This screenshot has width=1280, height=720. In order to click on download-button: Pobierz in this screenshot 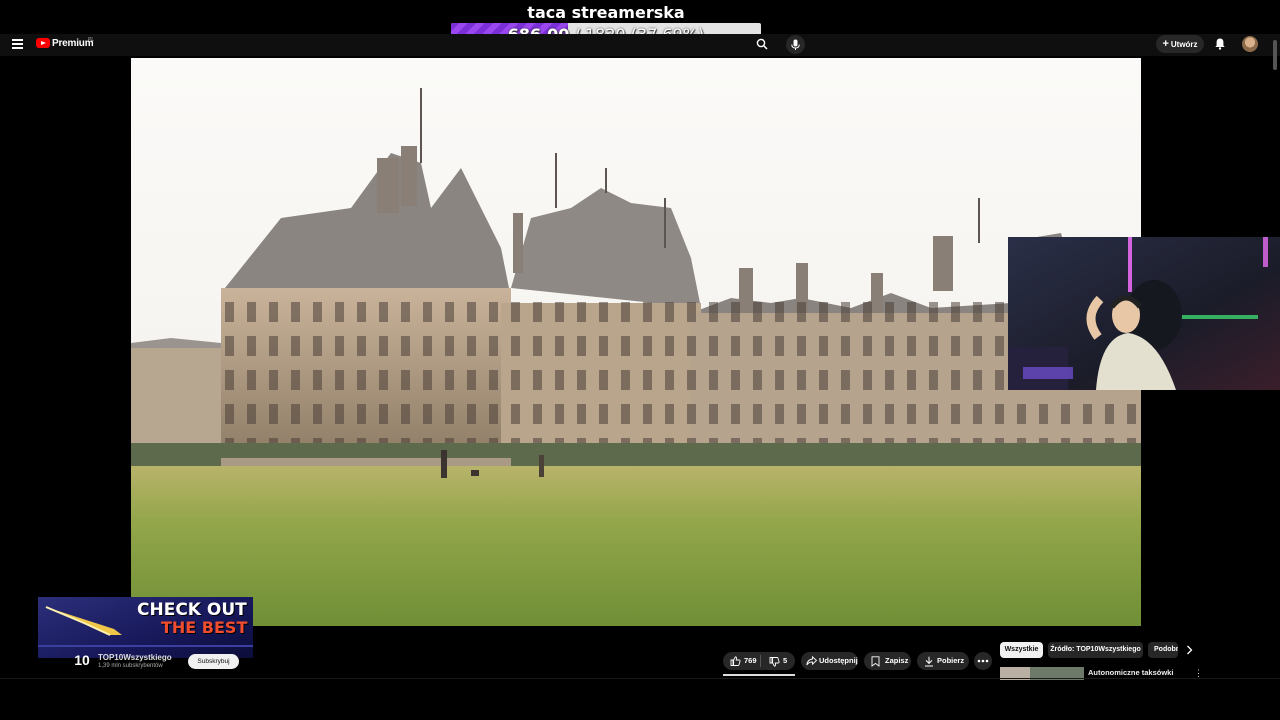, I will do `click(943, 661)`.